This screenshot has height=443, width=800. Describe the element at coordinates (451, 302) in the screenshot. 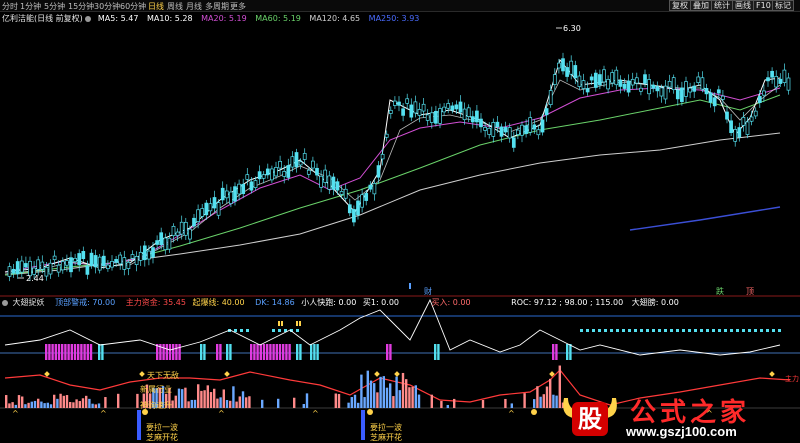

I see `buy-in-value: 买入: 0.00` at that location.